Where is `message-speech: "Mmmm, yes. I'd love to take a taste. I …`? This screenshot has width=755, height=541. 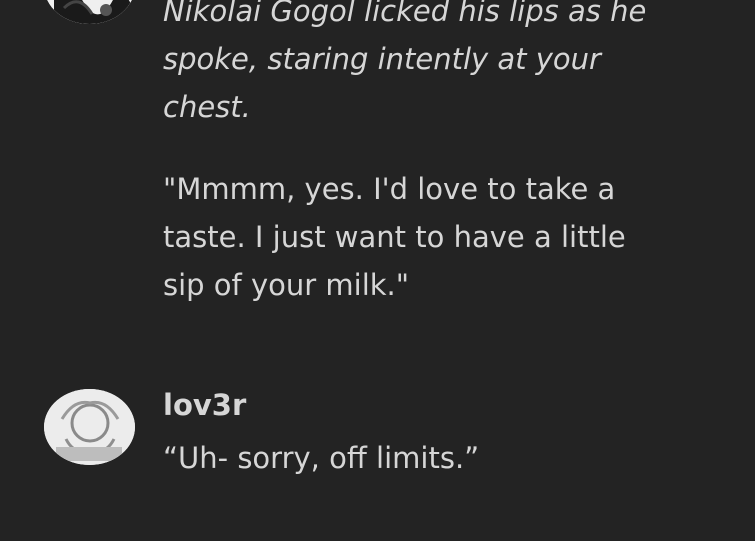
message-speech: "Mmmm, yes. I'd love to take a taste. I … is located at coordinates (394, 237).